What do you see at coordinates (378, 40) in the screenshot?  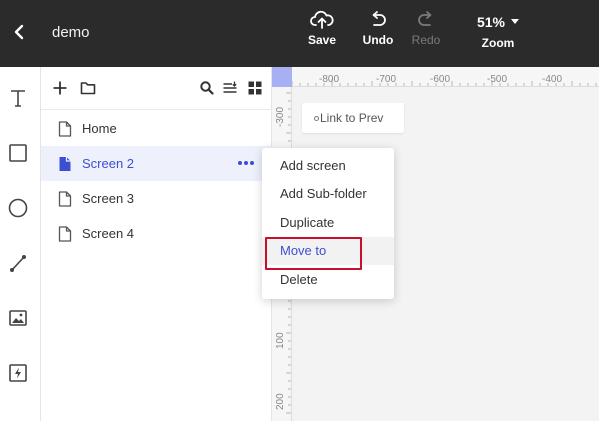 I see `undo-label: Undo` at bounding box center [378, 40].